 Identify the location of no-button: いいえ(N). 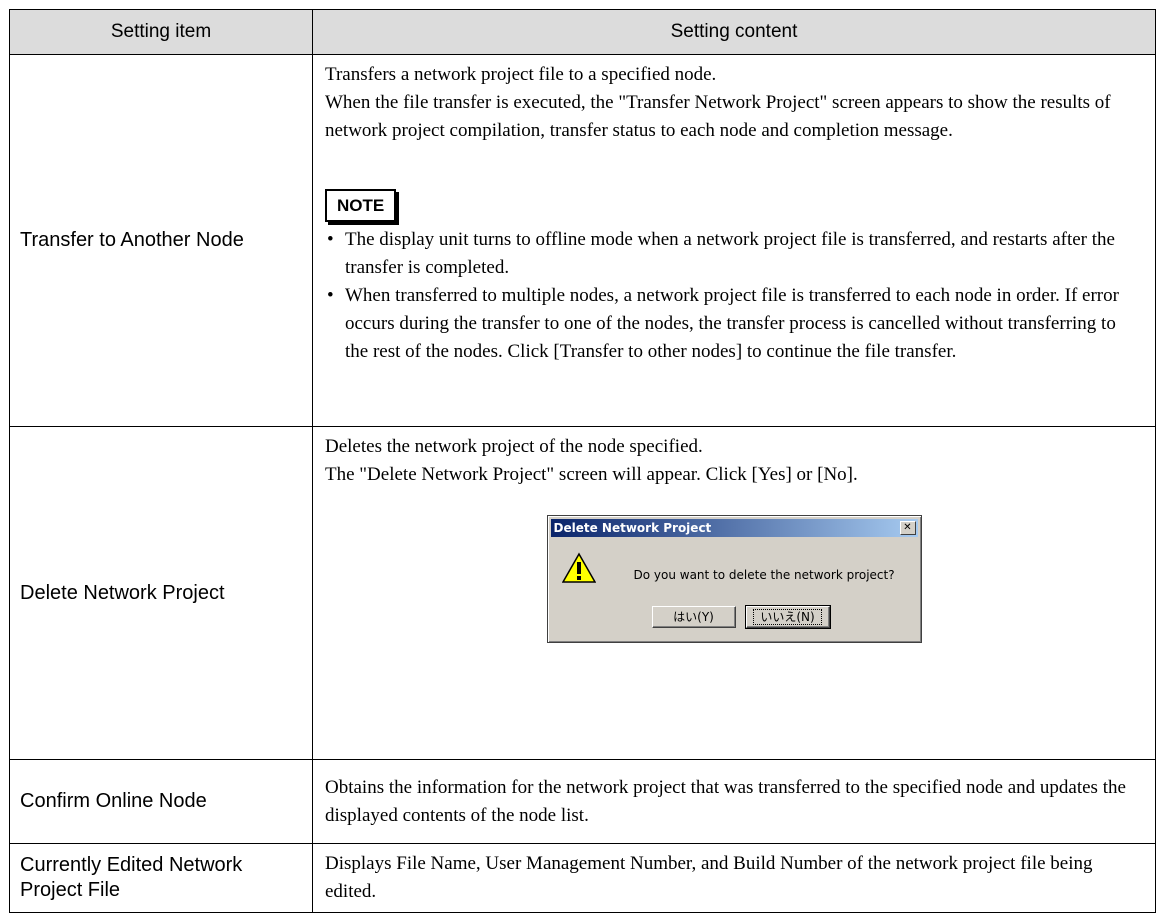
(787, 617).